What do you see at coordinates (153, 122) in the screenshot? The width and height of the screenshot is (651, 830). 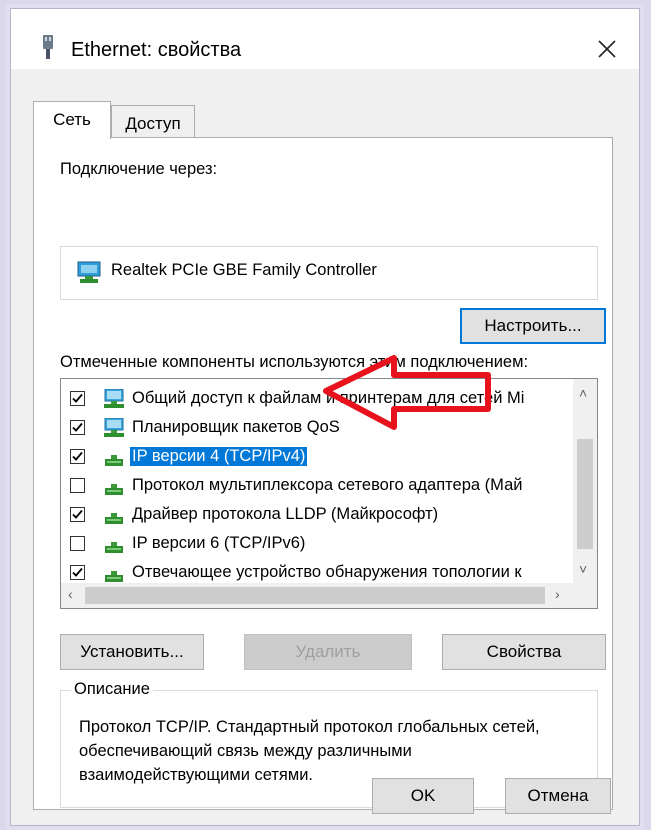 I see `tab-sharing: Доступ` at bounding box center [153, 122].